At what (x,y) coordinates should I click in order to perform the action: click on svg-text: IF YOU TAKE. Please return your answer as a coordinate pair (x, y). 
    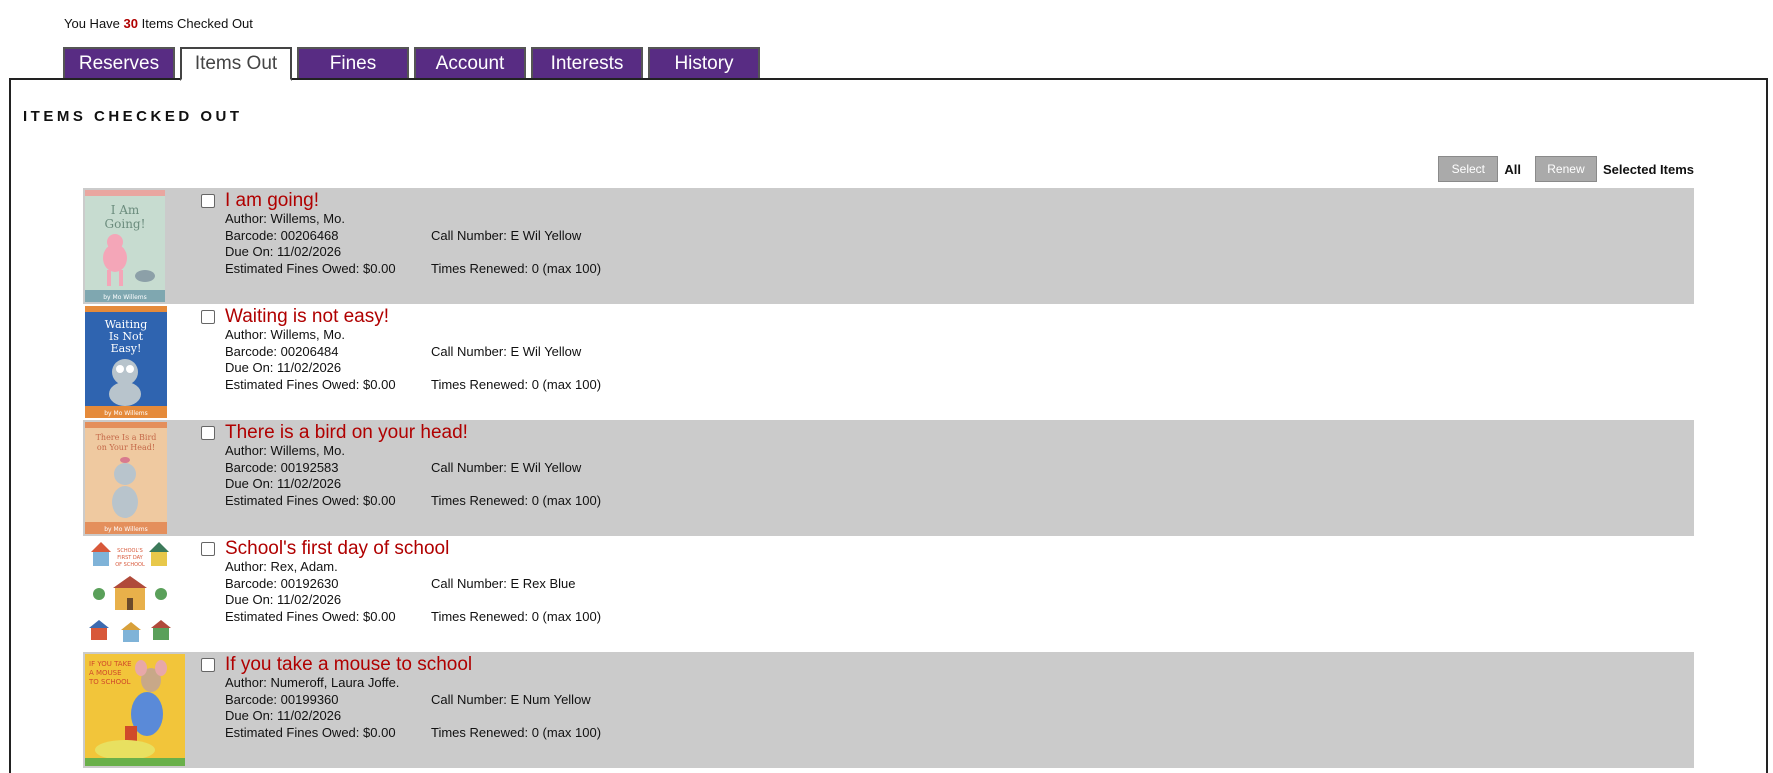
    Looking at the image, I should click on (110, 664).